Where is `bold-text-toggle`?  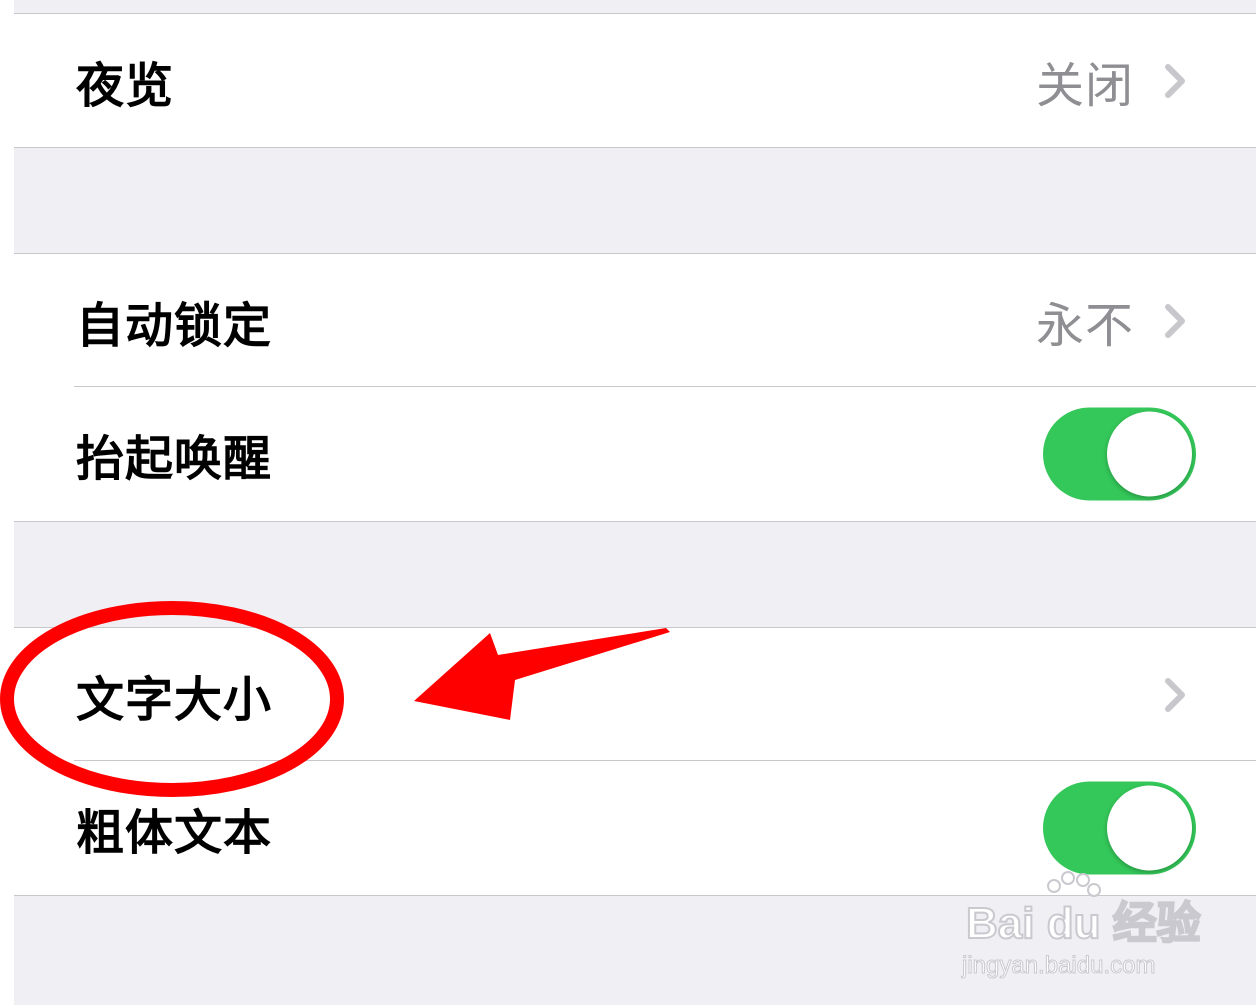
bold-text-toggle is located at coordinates (1119, 827).